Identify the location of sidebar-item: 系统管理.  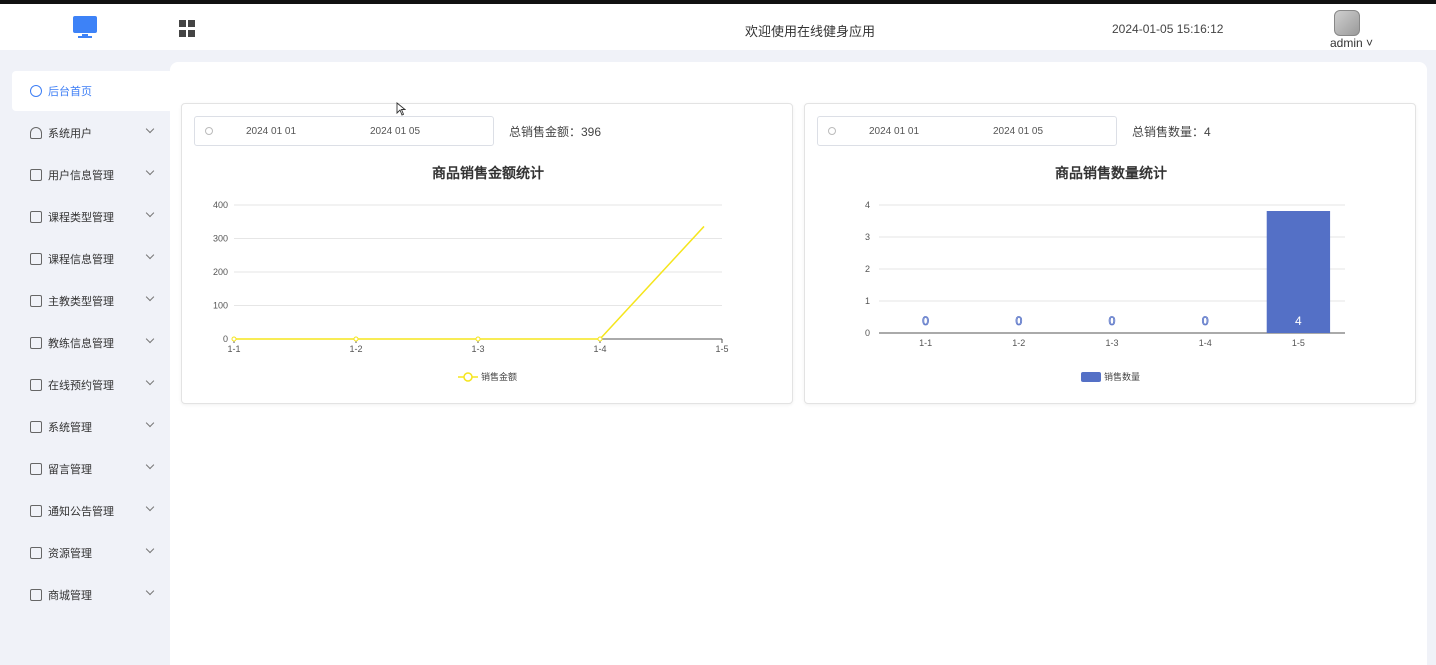
(91, 427).